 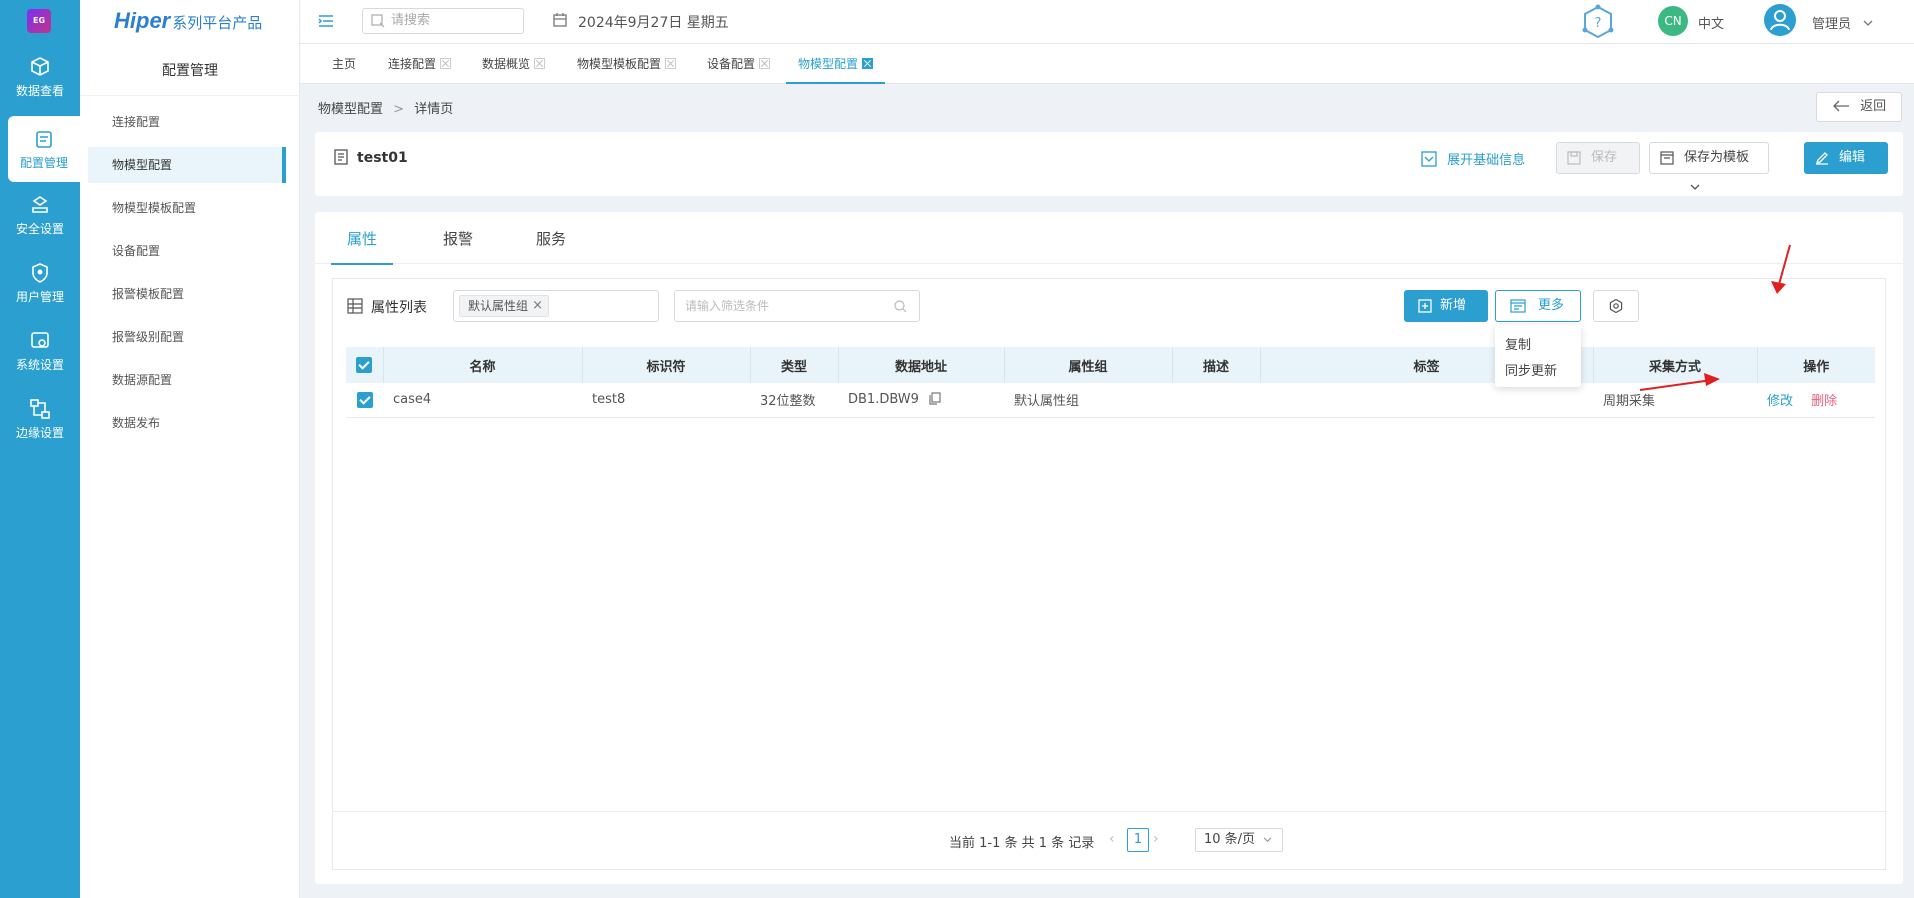 I want to click on shield-cloud-icon, so click(x=40, y=204).